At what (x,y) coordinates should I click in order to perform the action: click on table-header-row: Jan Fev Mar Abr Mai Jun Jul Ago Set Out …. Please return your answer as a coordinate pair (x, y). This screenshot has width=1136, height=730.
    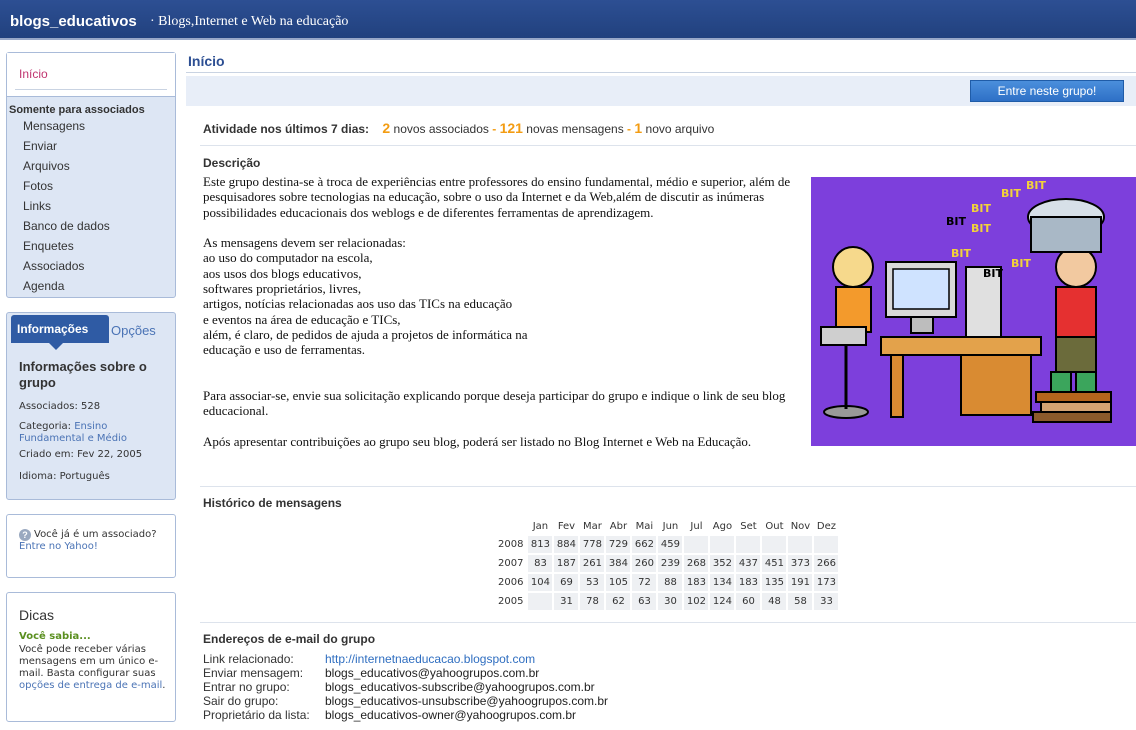
    Looking at the image, I should click on (667, 526).